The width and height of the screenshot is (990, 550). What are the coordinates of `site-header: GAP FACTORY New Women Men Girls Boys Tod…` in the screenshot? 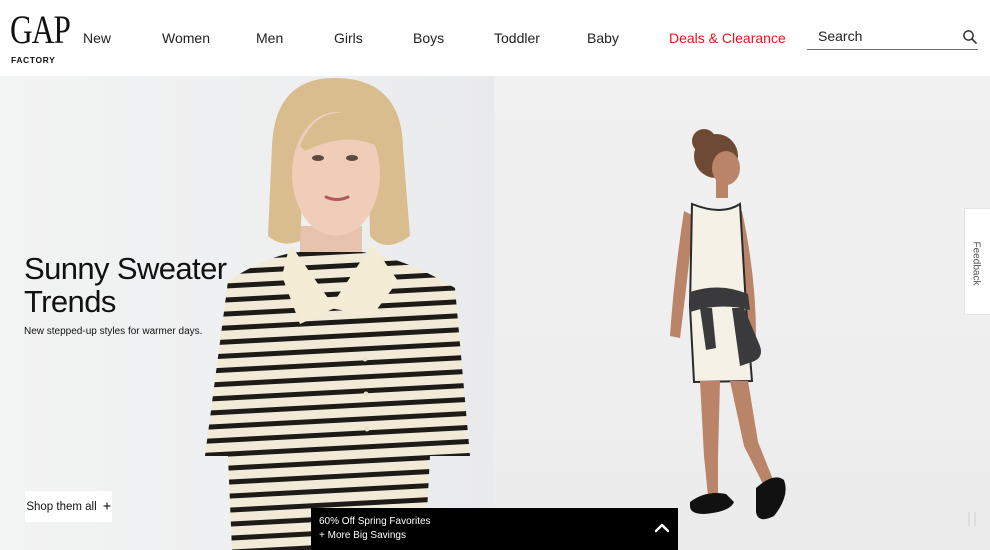 It's located at (495, 38).